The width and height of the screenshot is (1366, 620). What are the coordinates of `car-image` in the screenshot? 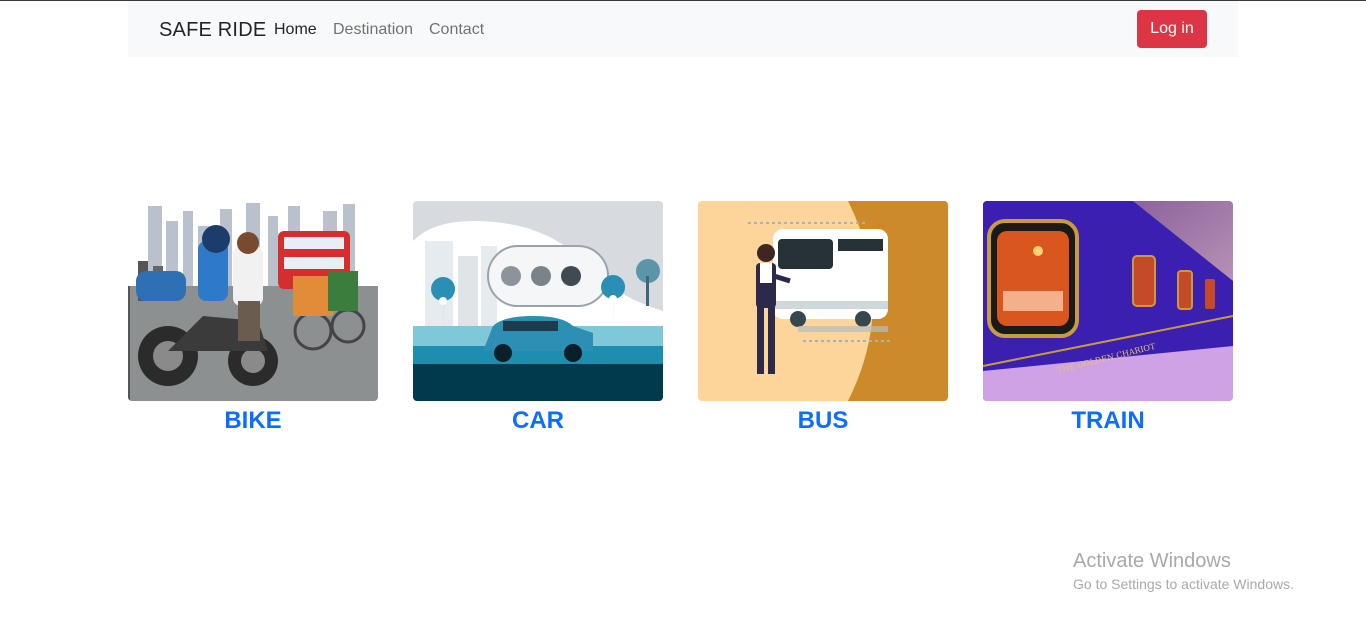 It's located at (538, 301).